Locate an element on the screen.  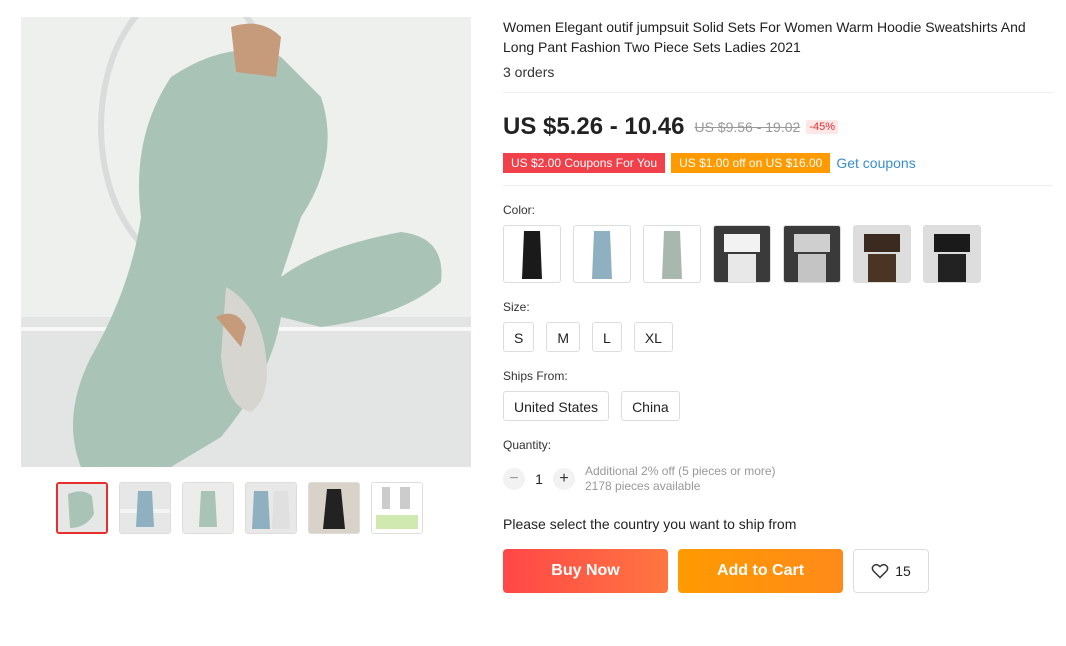
wishlist-button: 15 is located at coordinates (891, 571).